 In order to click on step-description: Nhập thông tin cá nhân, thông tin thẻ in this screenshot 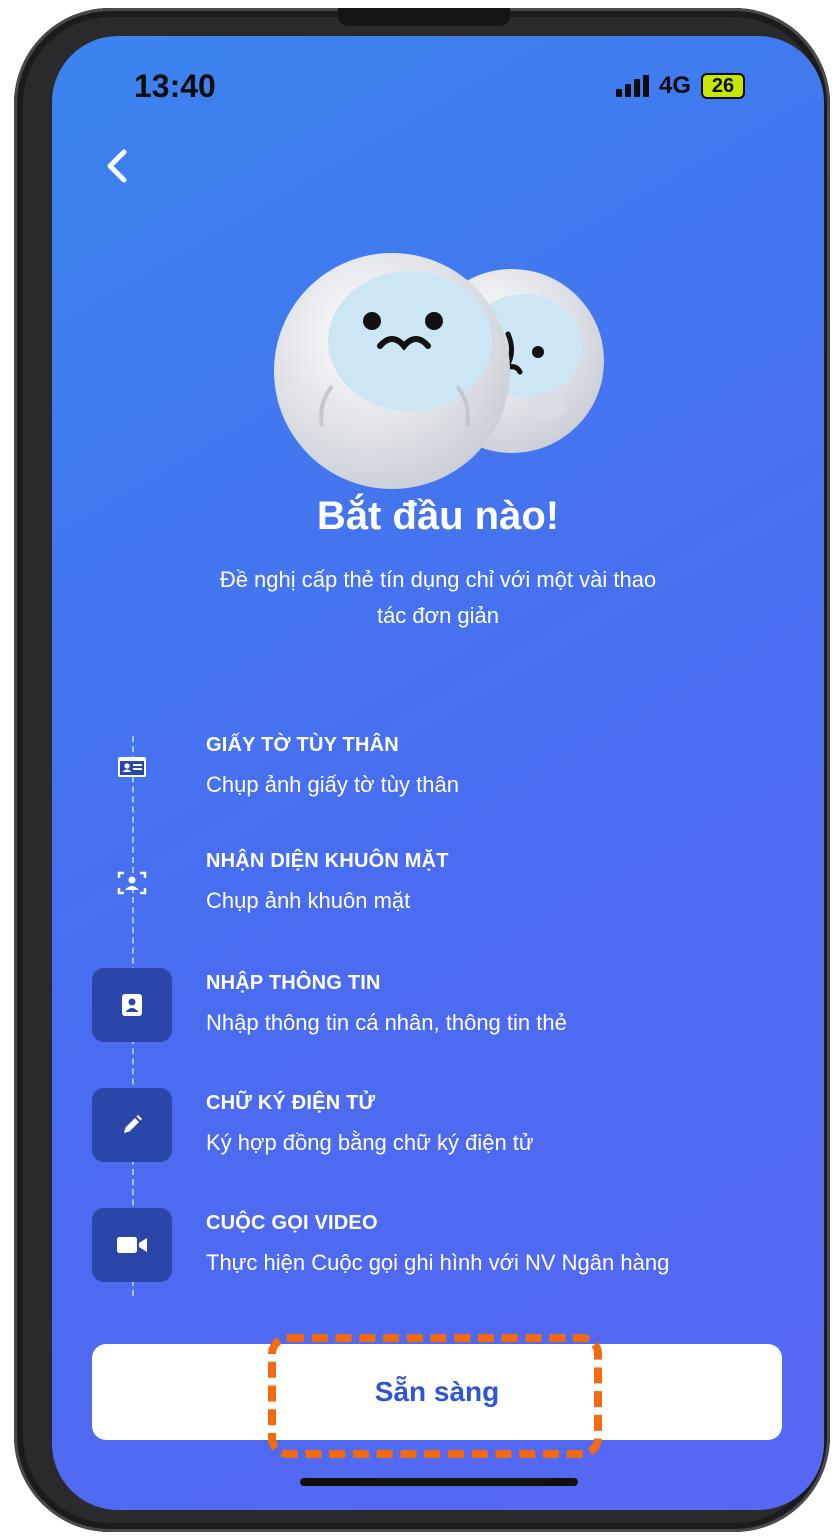, I will do `click(386, 1022)`.